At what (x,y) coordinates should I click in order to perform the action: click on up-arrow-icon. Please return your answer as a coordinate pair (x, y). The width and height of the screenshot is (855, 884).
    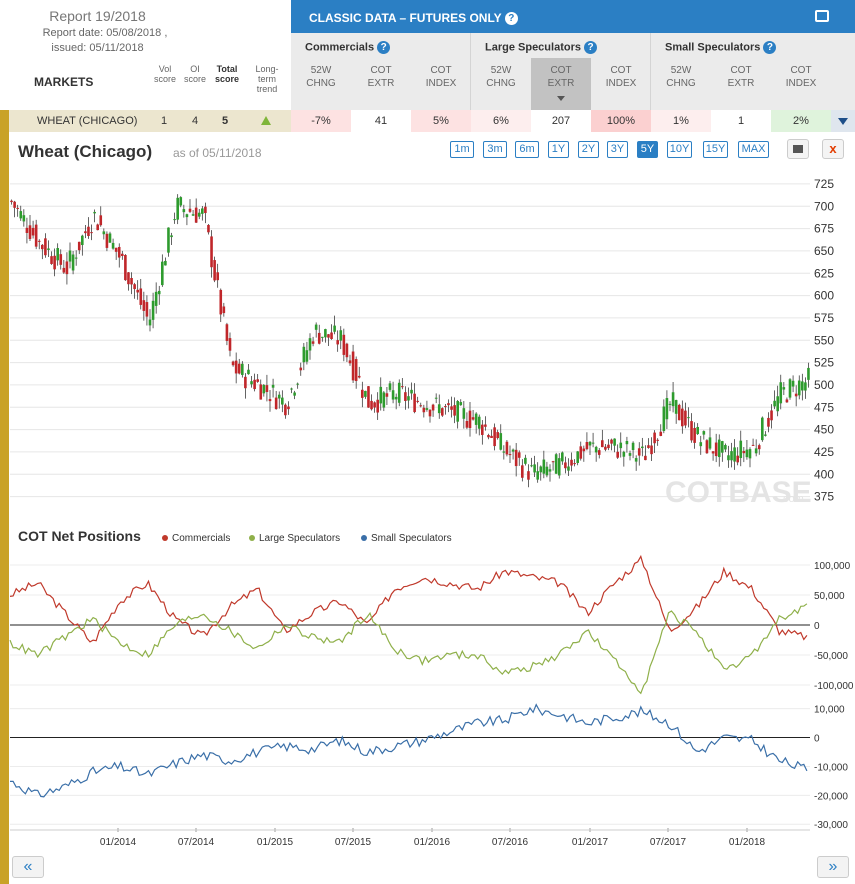
    Looking at the image, I should click on (266, 120).